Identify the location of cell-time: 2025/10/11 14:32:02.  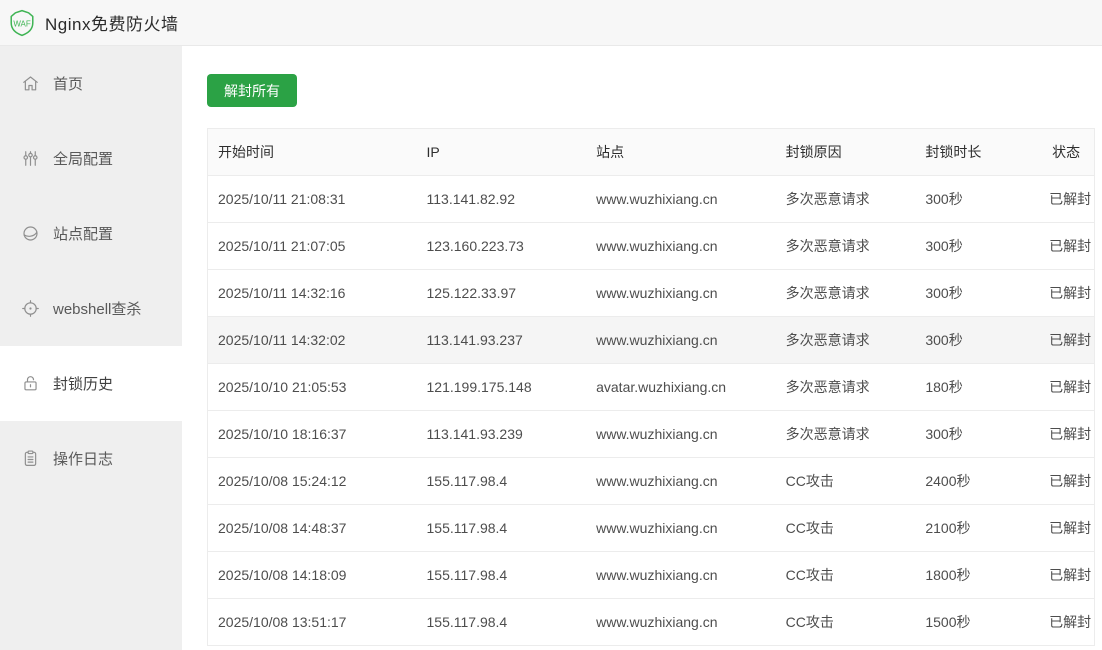
(282, 340).